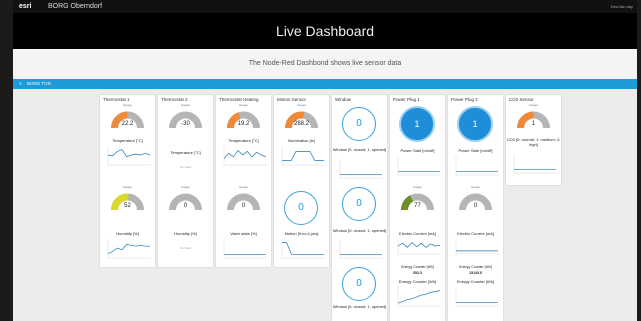 The height and width of the screenshot is (321, 641). I want to click on chart-title: Illumination [lx], so click(301, 140).